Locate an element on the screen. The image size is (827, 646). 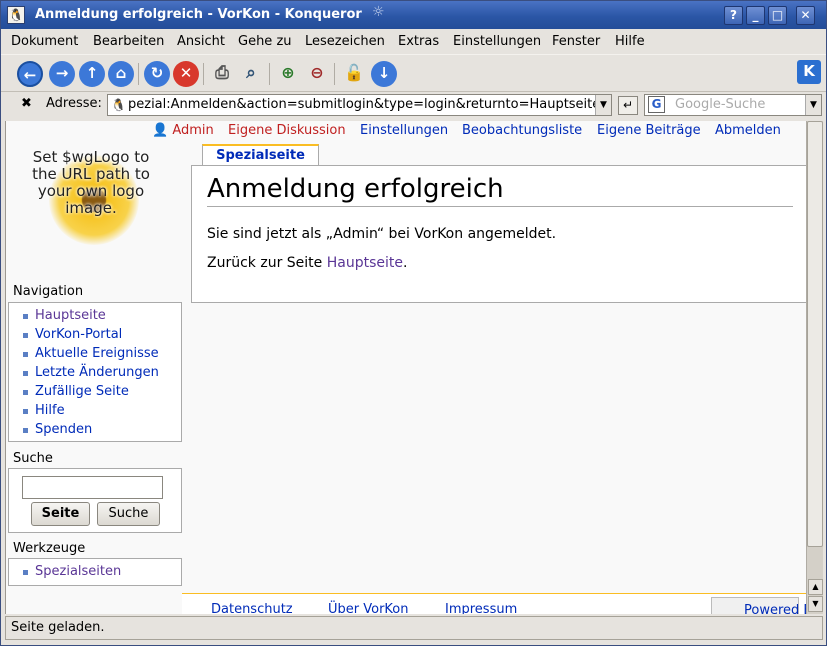
nav-portal: VorKon-Portal is located at coordinates (72, 334).